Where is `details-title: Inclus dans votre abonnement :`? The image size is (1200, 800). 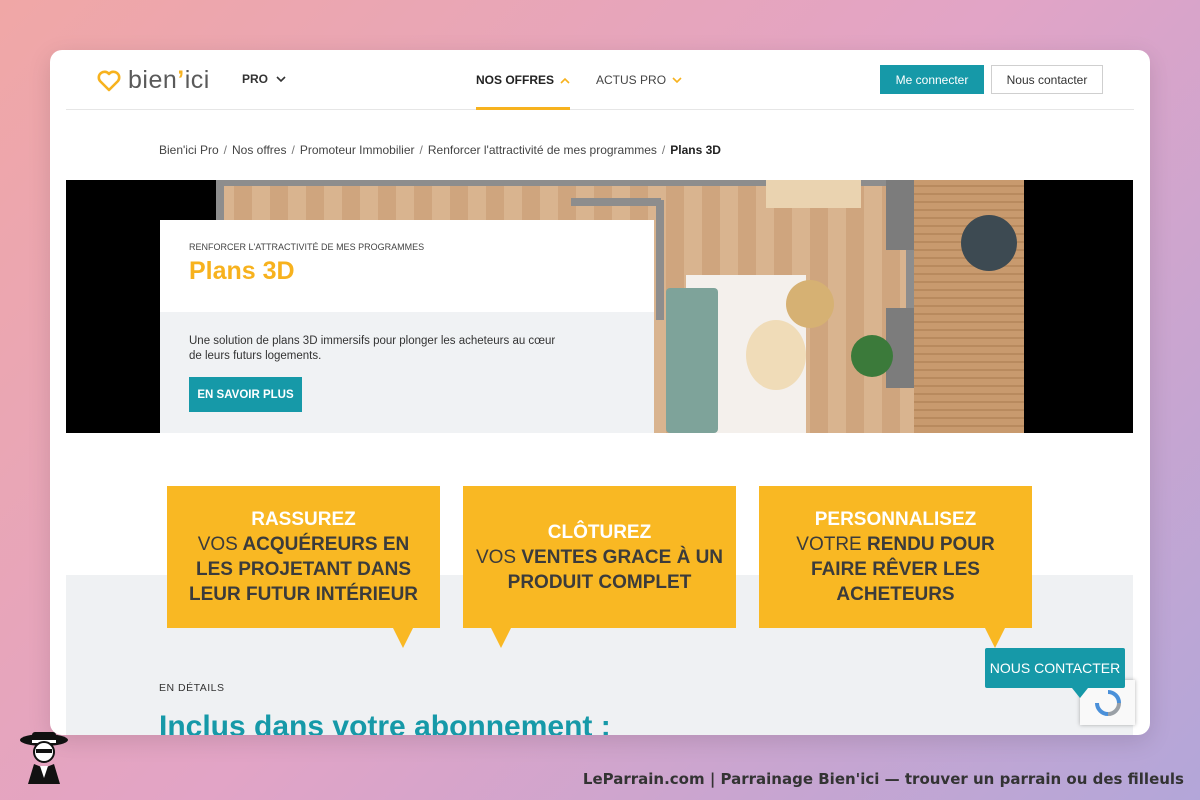
details-title: Inclus dans votre abonnement : is located at coordinates (385, 722).